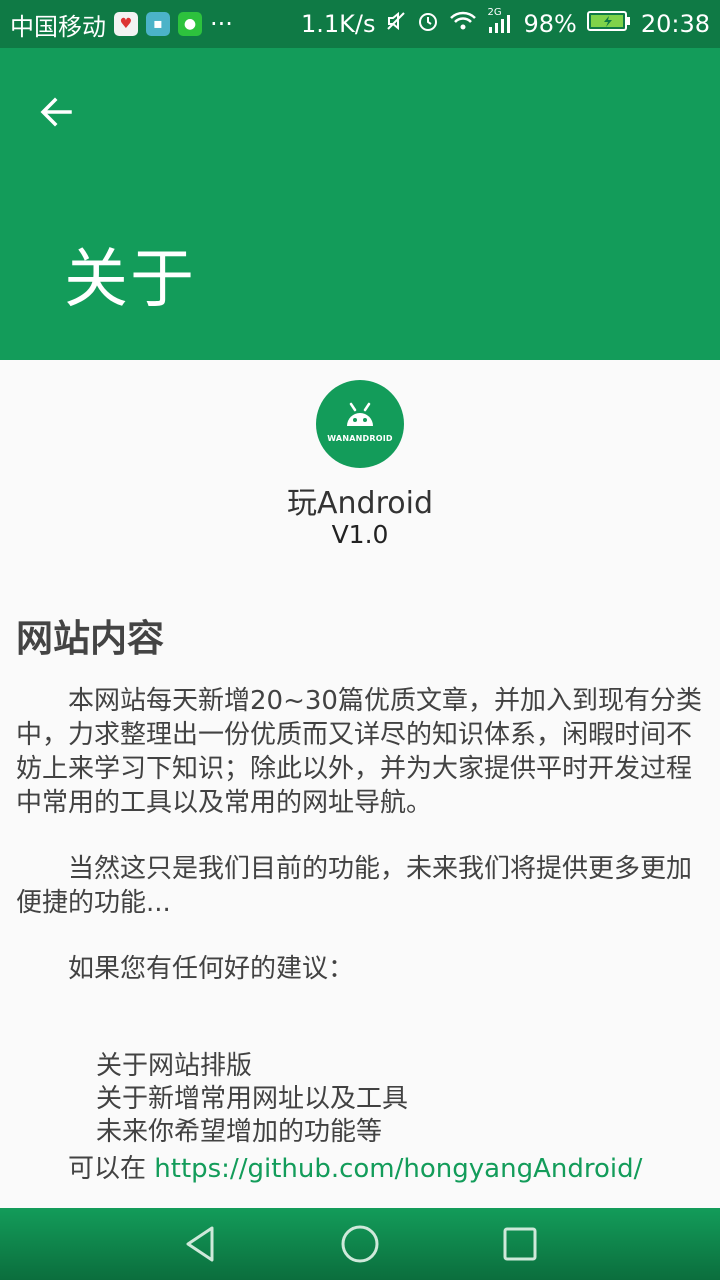 This screenshot has height=1280, width=720. Describe the element at coordinates (396, 24) in the screenshot. I see `mute-icon` at that location.